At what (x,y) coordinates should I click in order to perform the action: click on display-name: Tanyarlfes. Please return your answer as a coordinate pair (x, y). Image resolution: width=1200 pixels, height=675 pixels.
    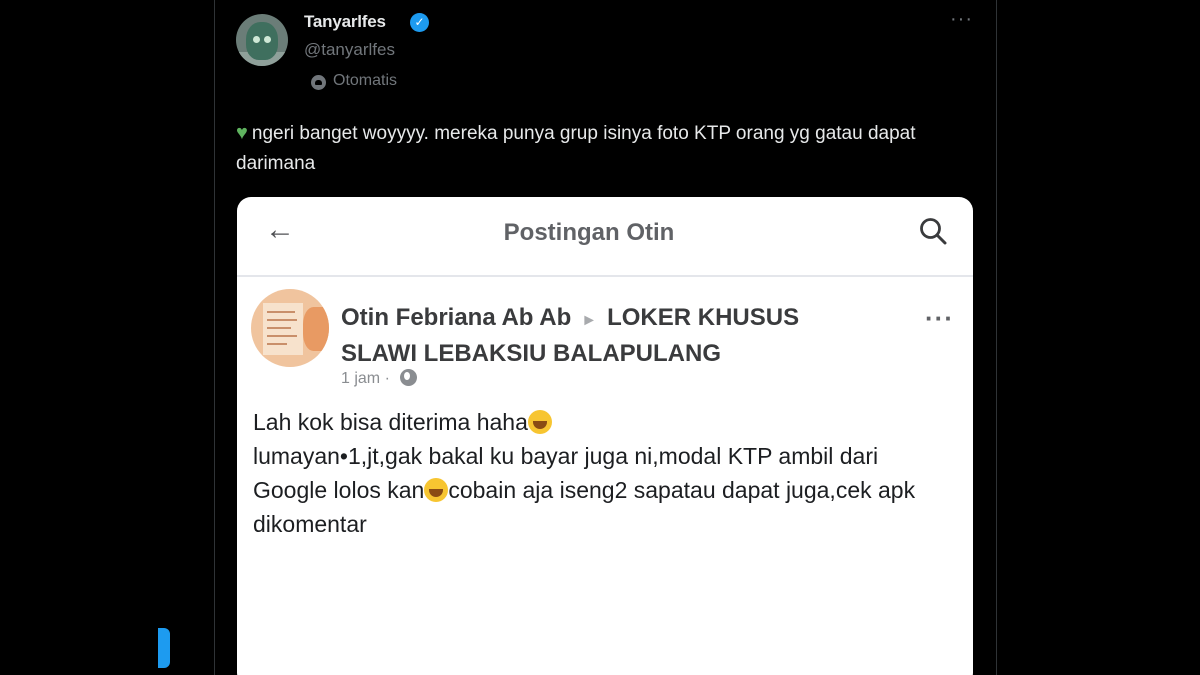
    Looking at the image, I should click on (345, 22).